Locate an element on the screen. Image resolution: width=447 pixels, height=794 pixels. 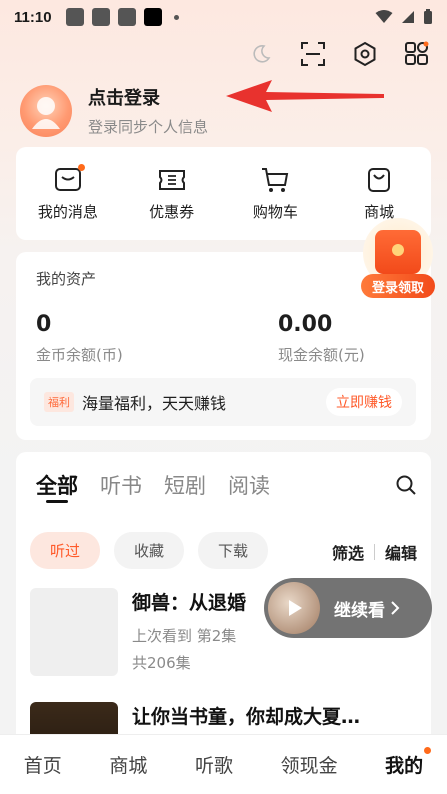
history-filters: 听过 收藏 下载 is located at coordinates (149, 550).